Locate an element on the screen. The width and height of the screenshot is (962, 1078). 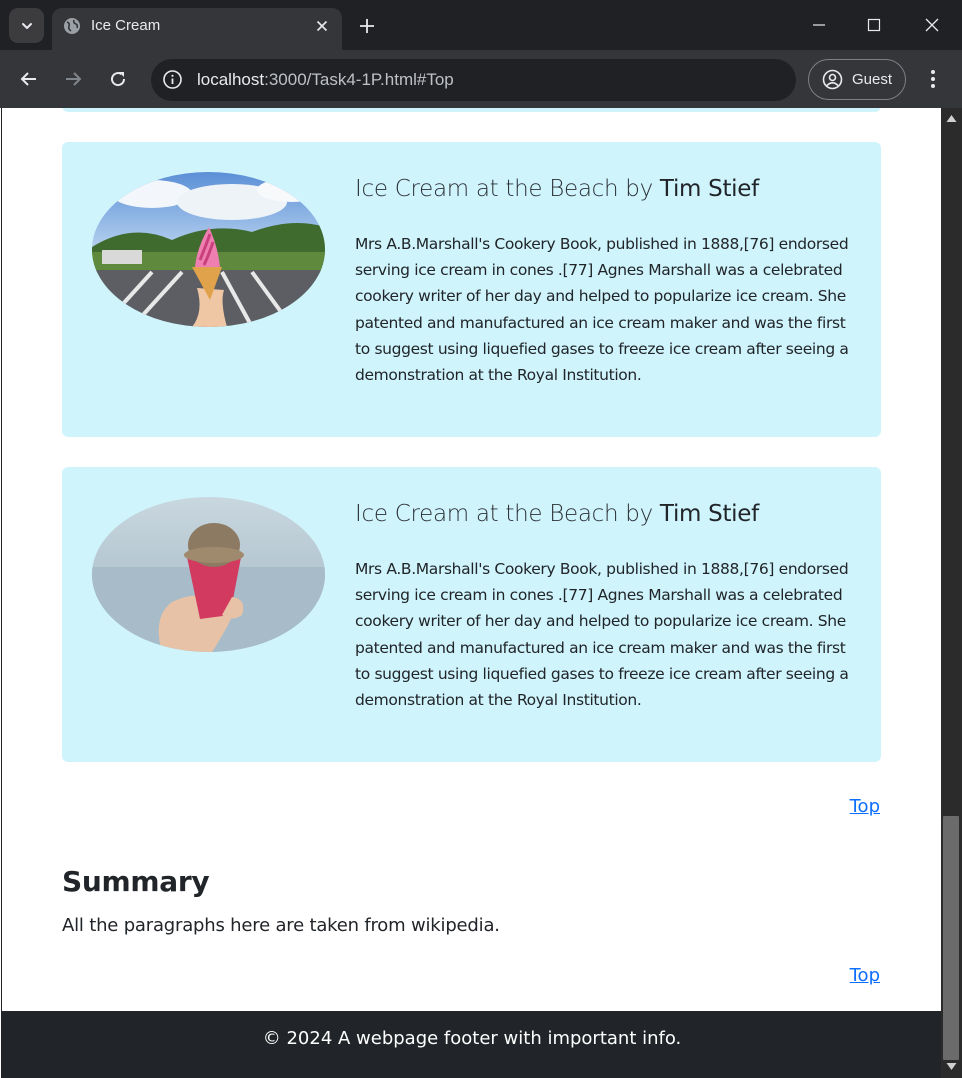
url-host: localhost is located at coordinates (231, 79).